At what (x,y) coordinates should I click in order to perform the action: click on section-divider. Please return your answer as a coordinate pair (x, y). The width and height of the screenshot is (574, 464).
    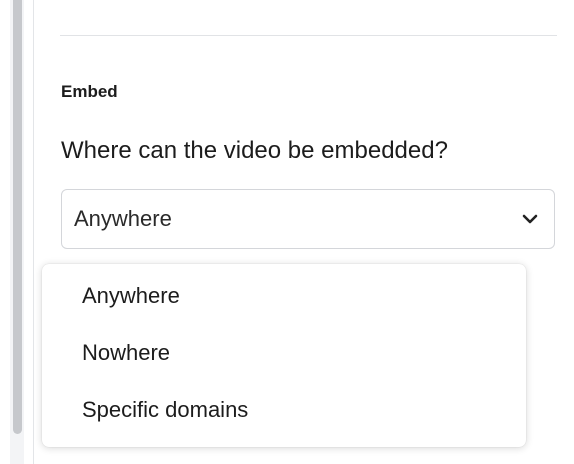
    Looking at the image, I should click on (308, 35).